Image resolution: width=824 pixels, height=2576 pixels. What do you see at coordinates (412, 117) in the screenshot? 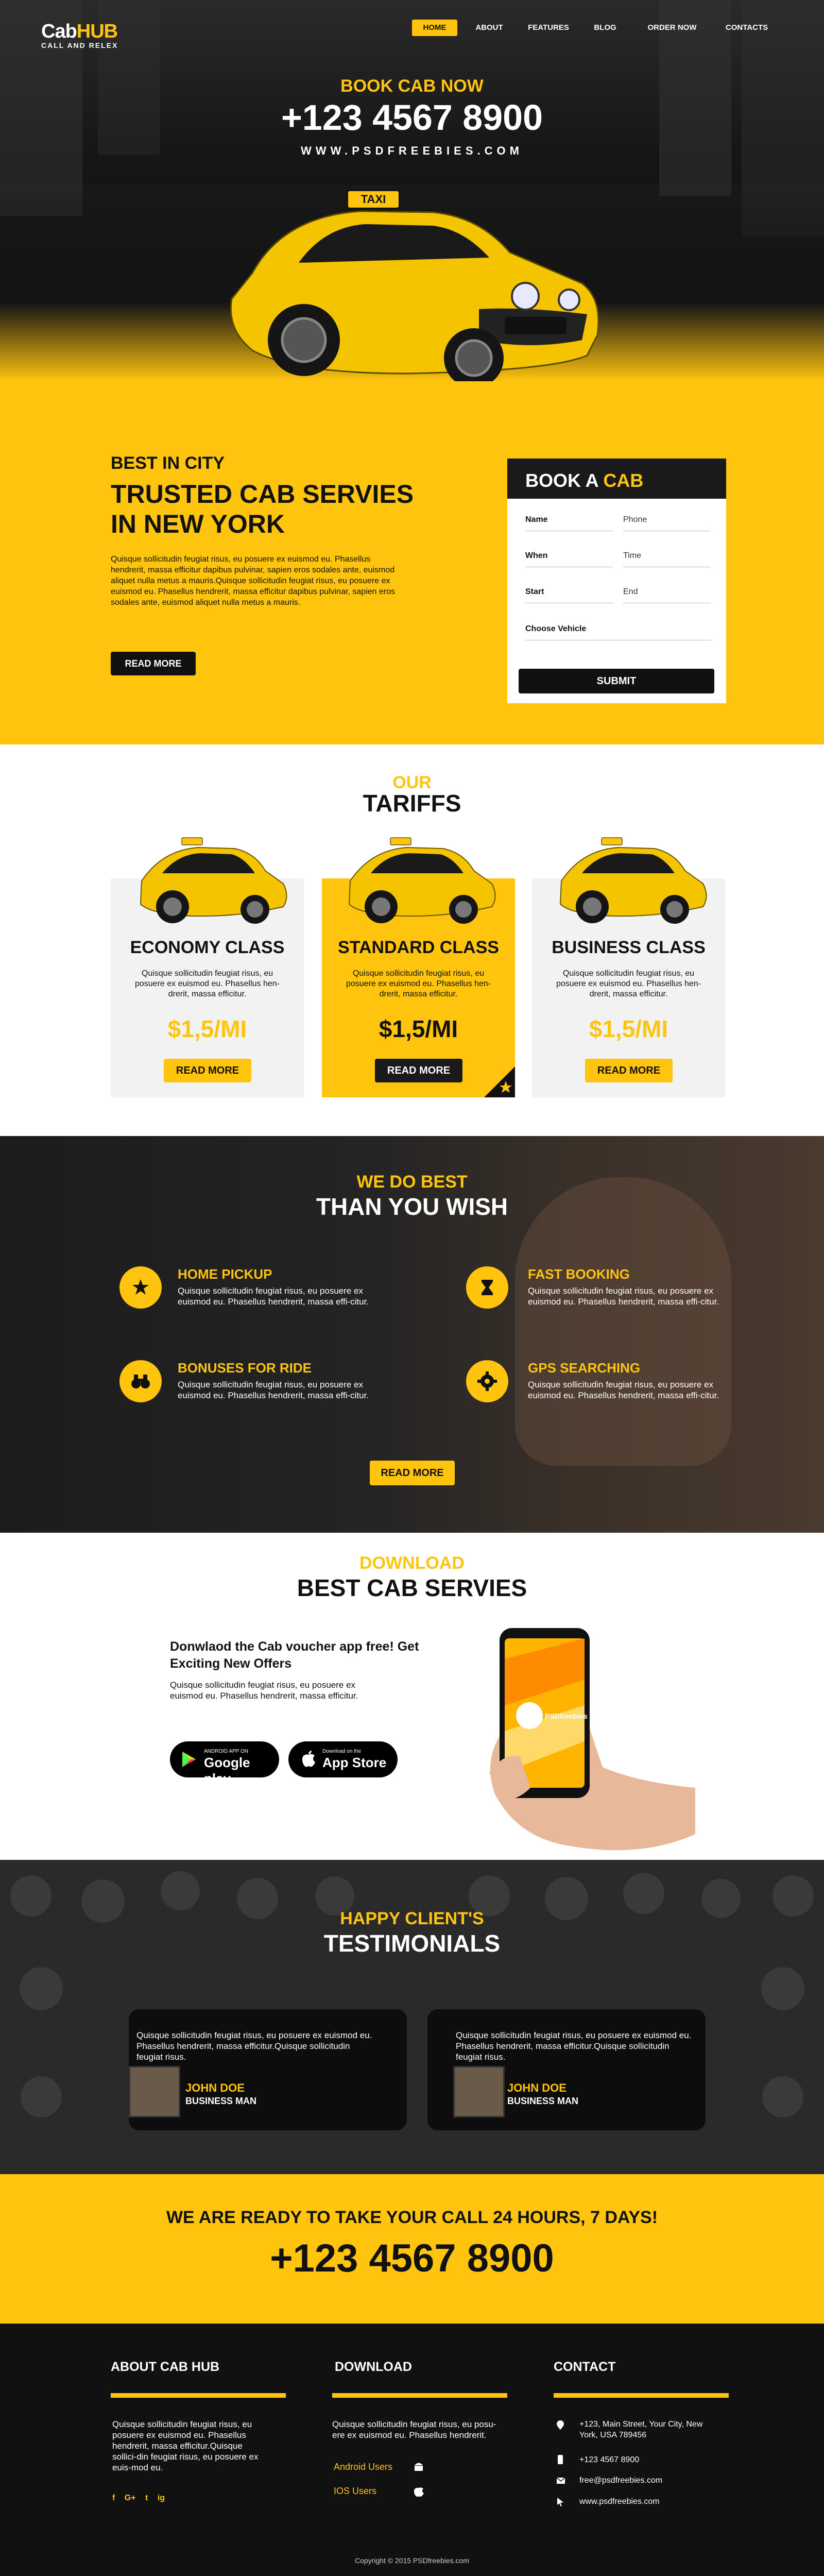
I see `hero-phone: +123 4567 8900` at bounding box center [412, 117].